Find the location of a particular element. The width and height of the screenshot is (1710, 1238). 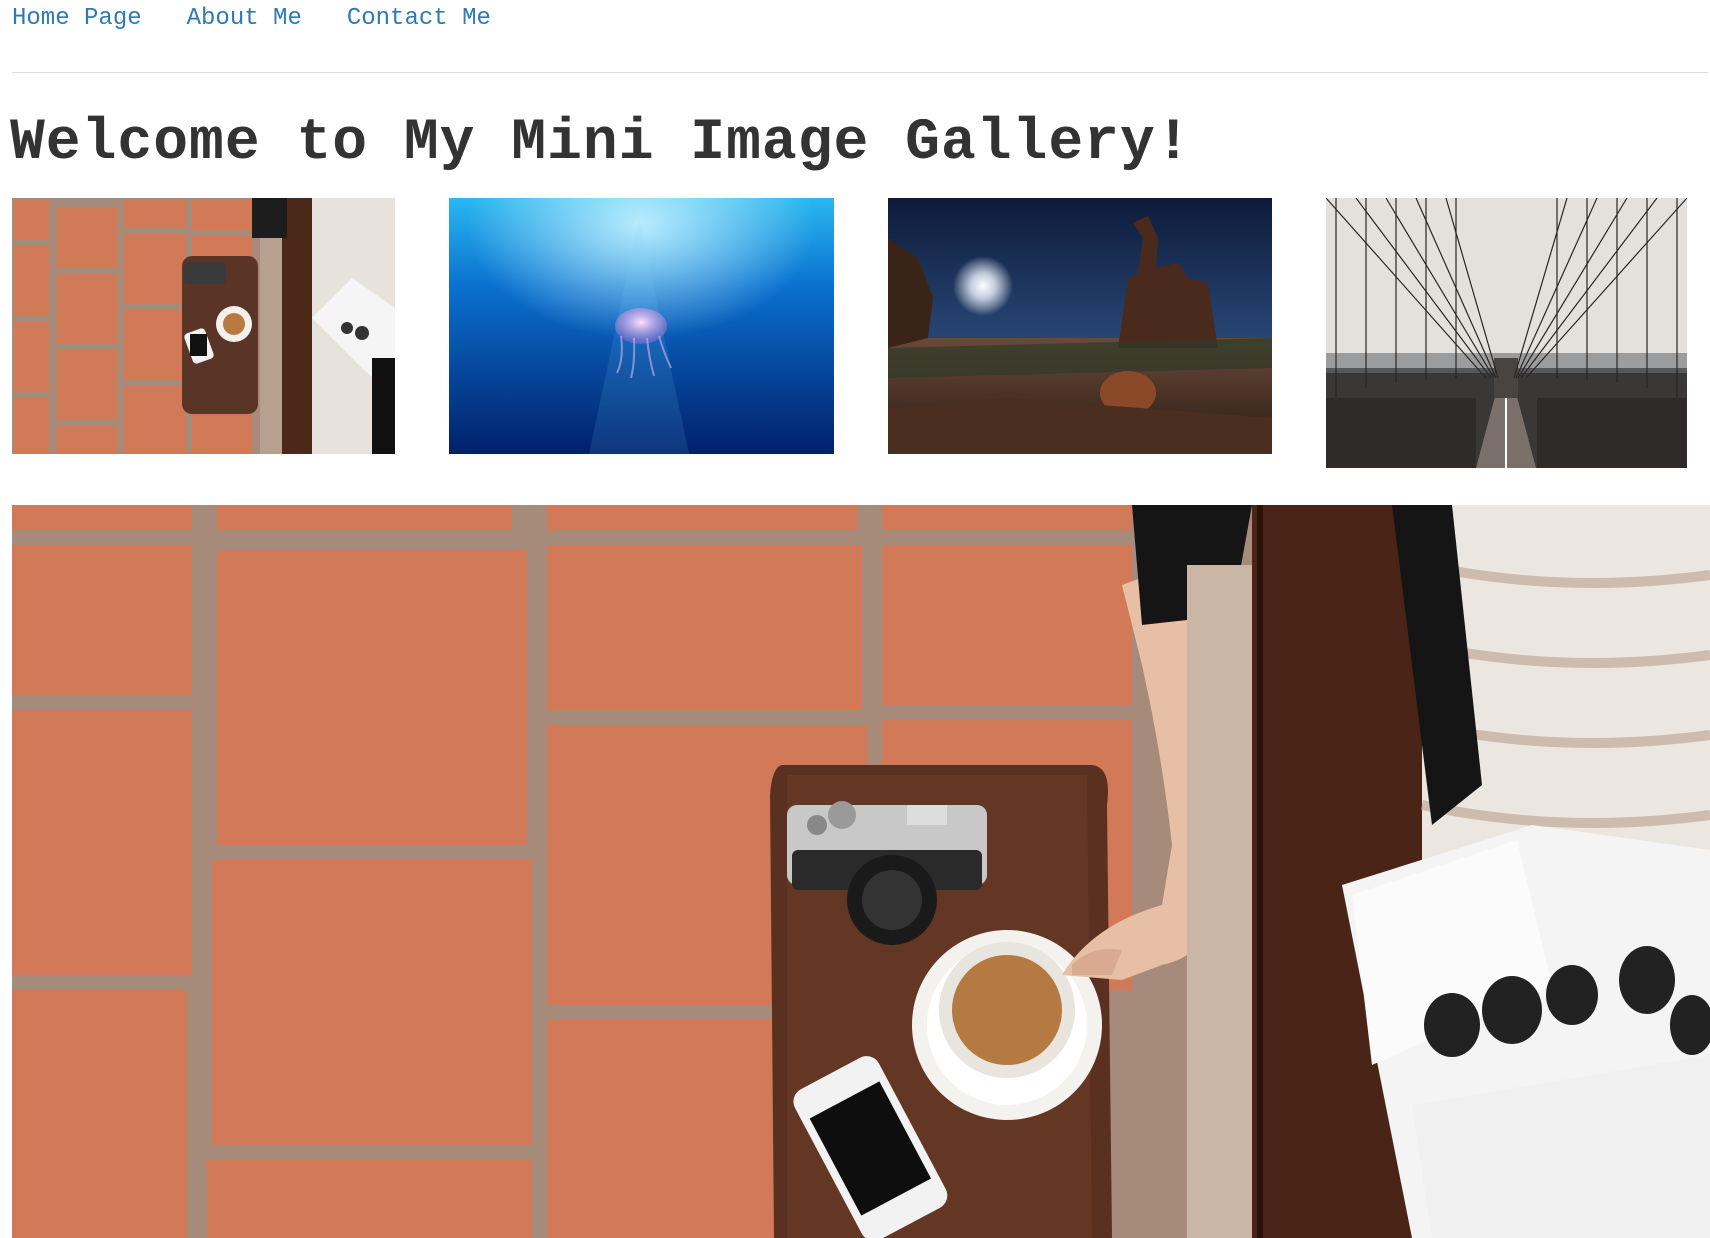

thumbnail-desert-night is located at coordinates (1080, 326).